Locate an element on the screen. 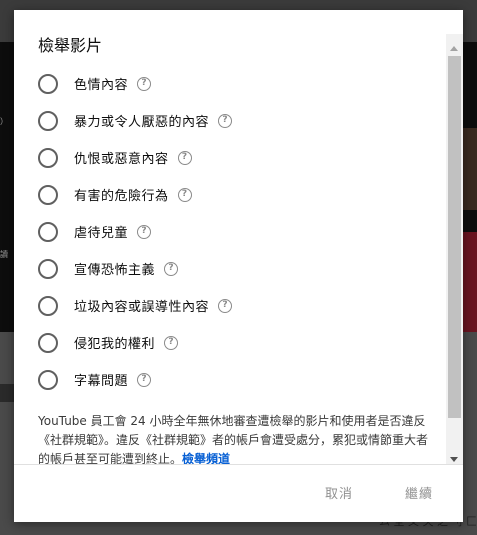  continue-button: 繼續 is located at coordinates (419, 492).